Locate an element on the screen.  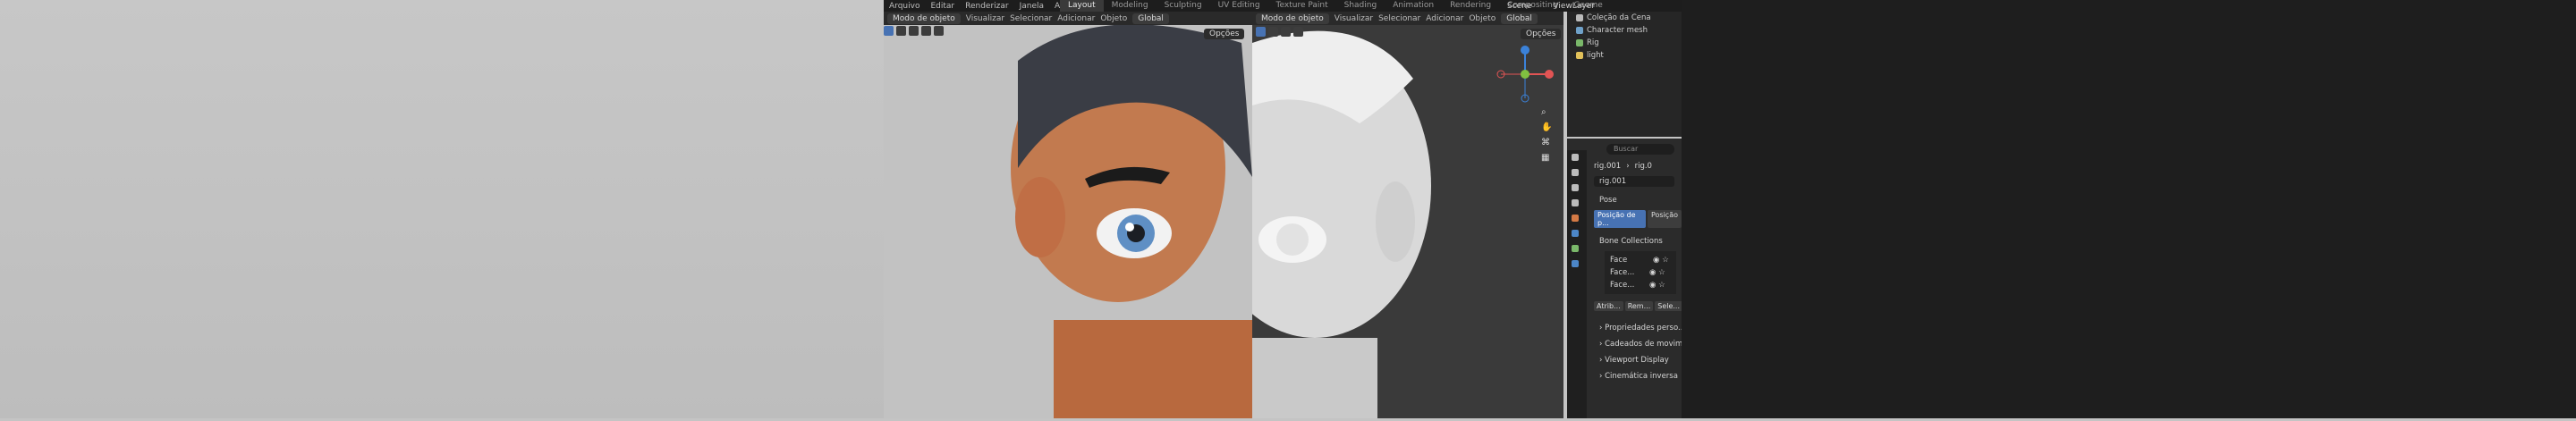
bone-collection-item: Face ◉ ☆ is located at coordinates (1640, 260).